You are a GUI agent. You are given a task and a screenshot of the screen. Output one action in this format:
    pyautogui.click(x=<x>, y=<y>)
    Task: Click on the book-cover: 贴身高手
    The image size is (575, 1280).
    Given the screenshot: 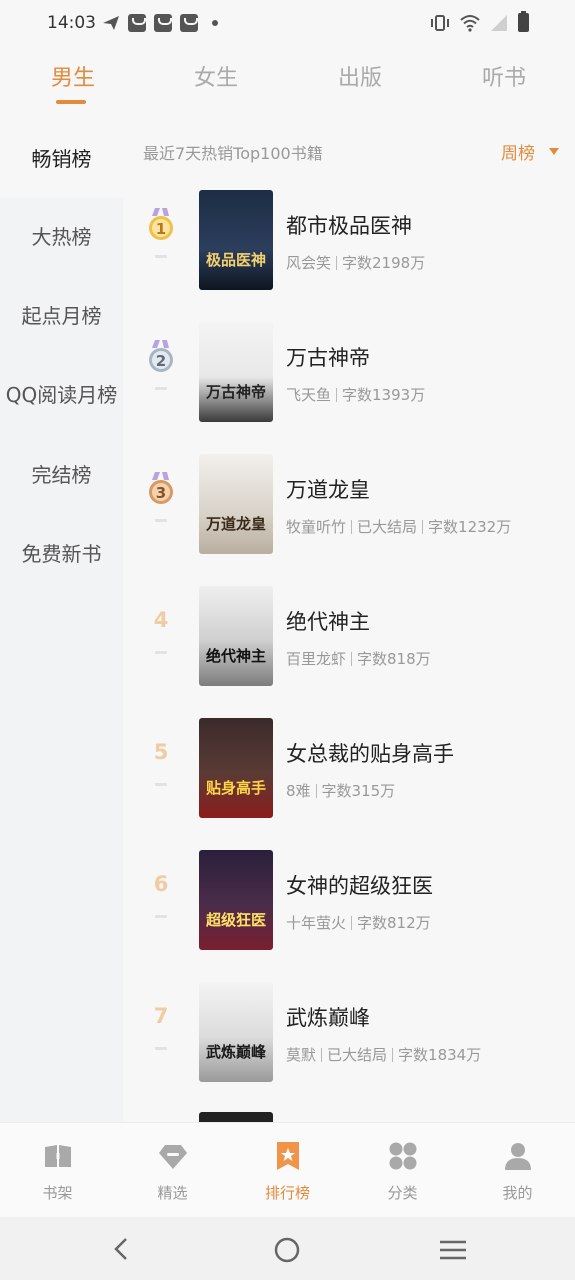 What is the action you would take?
    pyautogui.click(x=236, y=768)
    